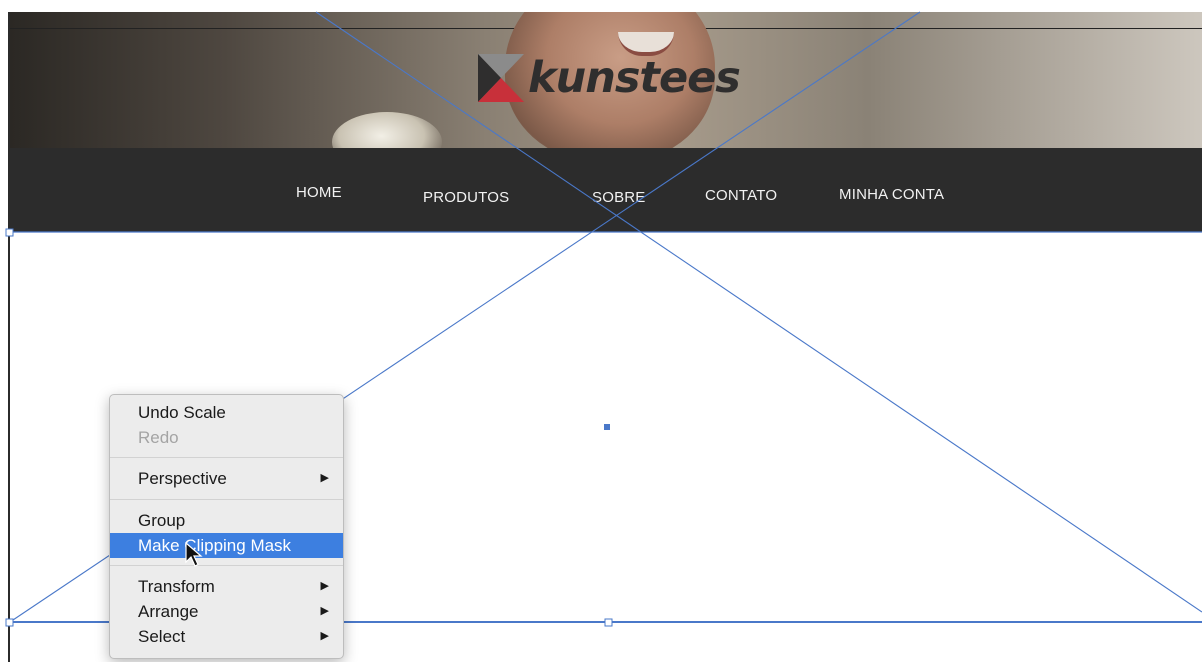 The width and height of the screenshot is (1202, 662). Describe the element at coordinates (607, 427) in the screenshot. I see `center-point-handle` at that location.